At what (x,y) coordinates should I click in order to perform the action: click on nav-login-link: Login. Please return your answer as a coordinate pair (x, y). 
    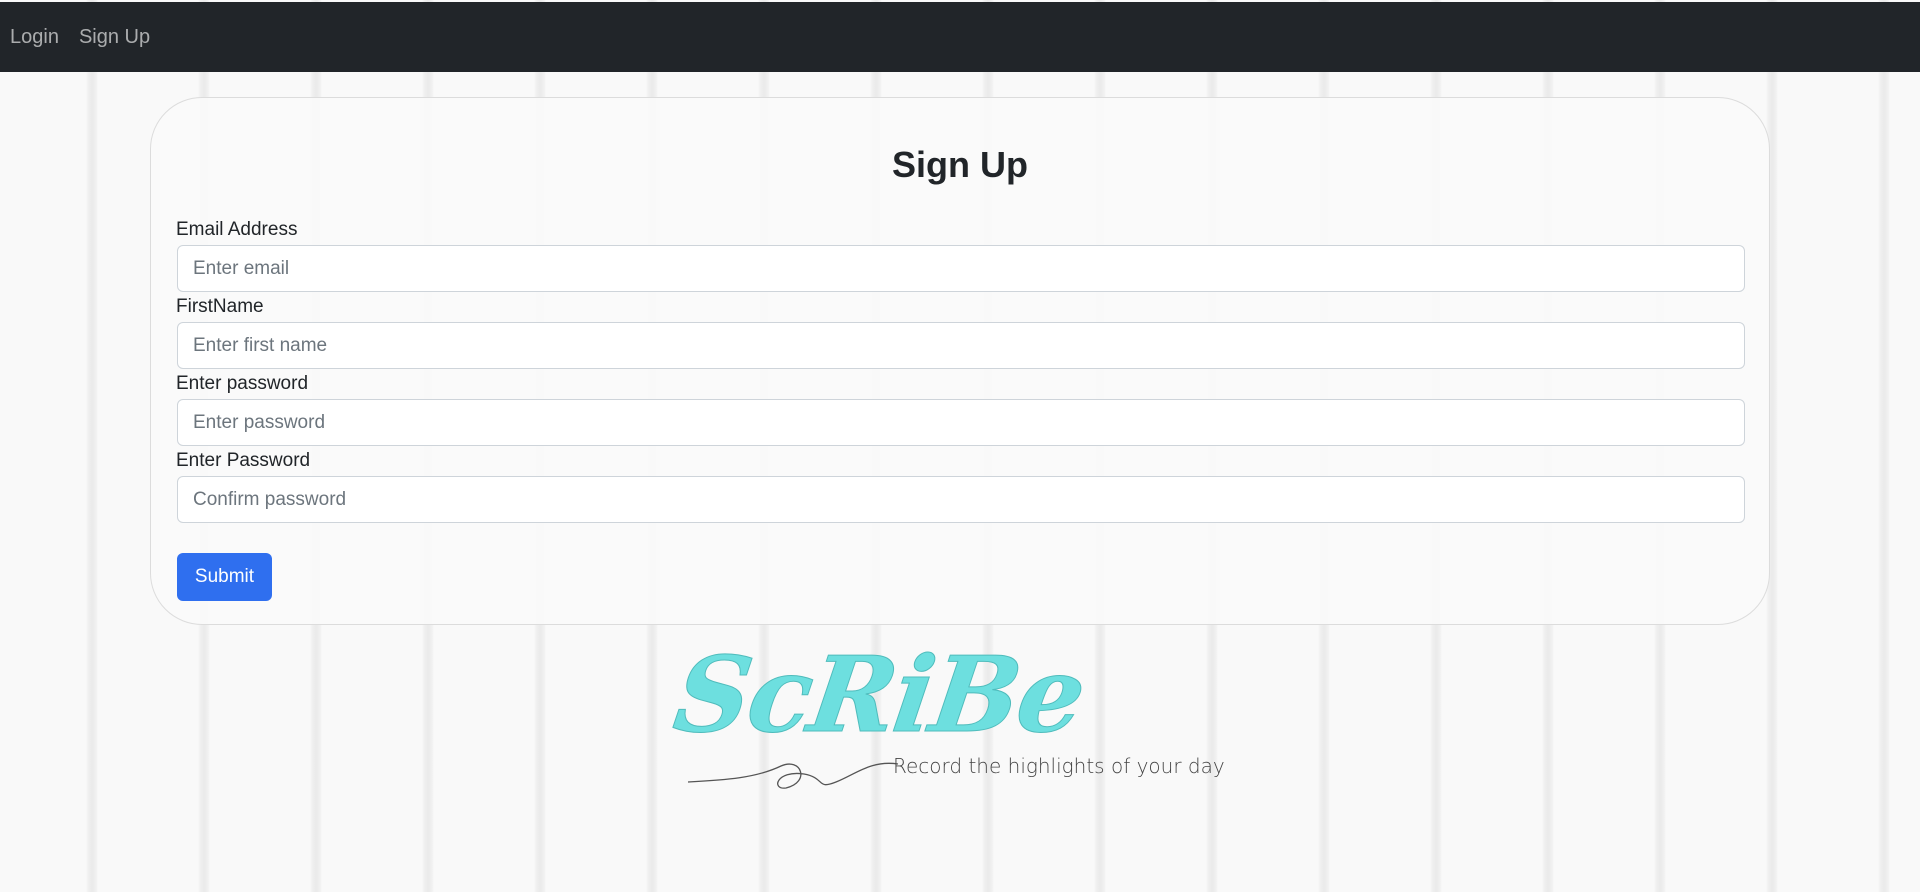
    Looking at the image, I should click on (34, 37).